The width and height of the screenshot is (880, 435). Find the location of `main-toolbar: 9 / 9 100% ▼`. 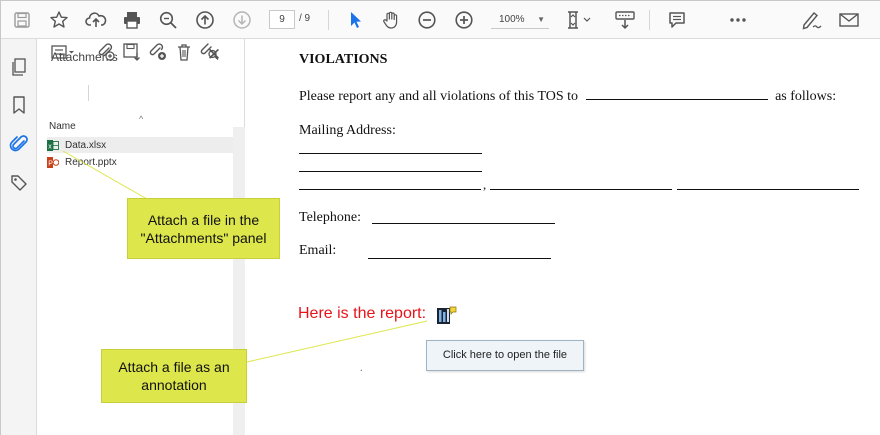

main-toolbar: 9 / 9 100% ▼ is located at coordinates (440, 20).